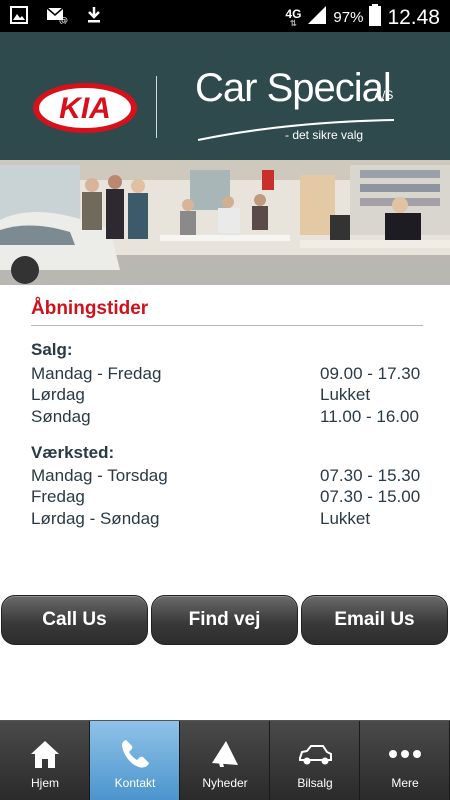  What do you see at coordinates (227, 325) in the screenshot?
I see `title-divider` at bounding box center [227, 325].